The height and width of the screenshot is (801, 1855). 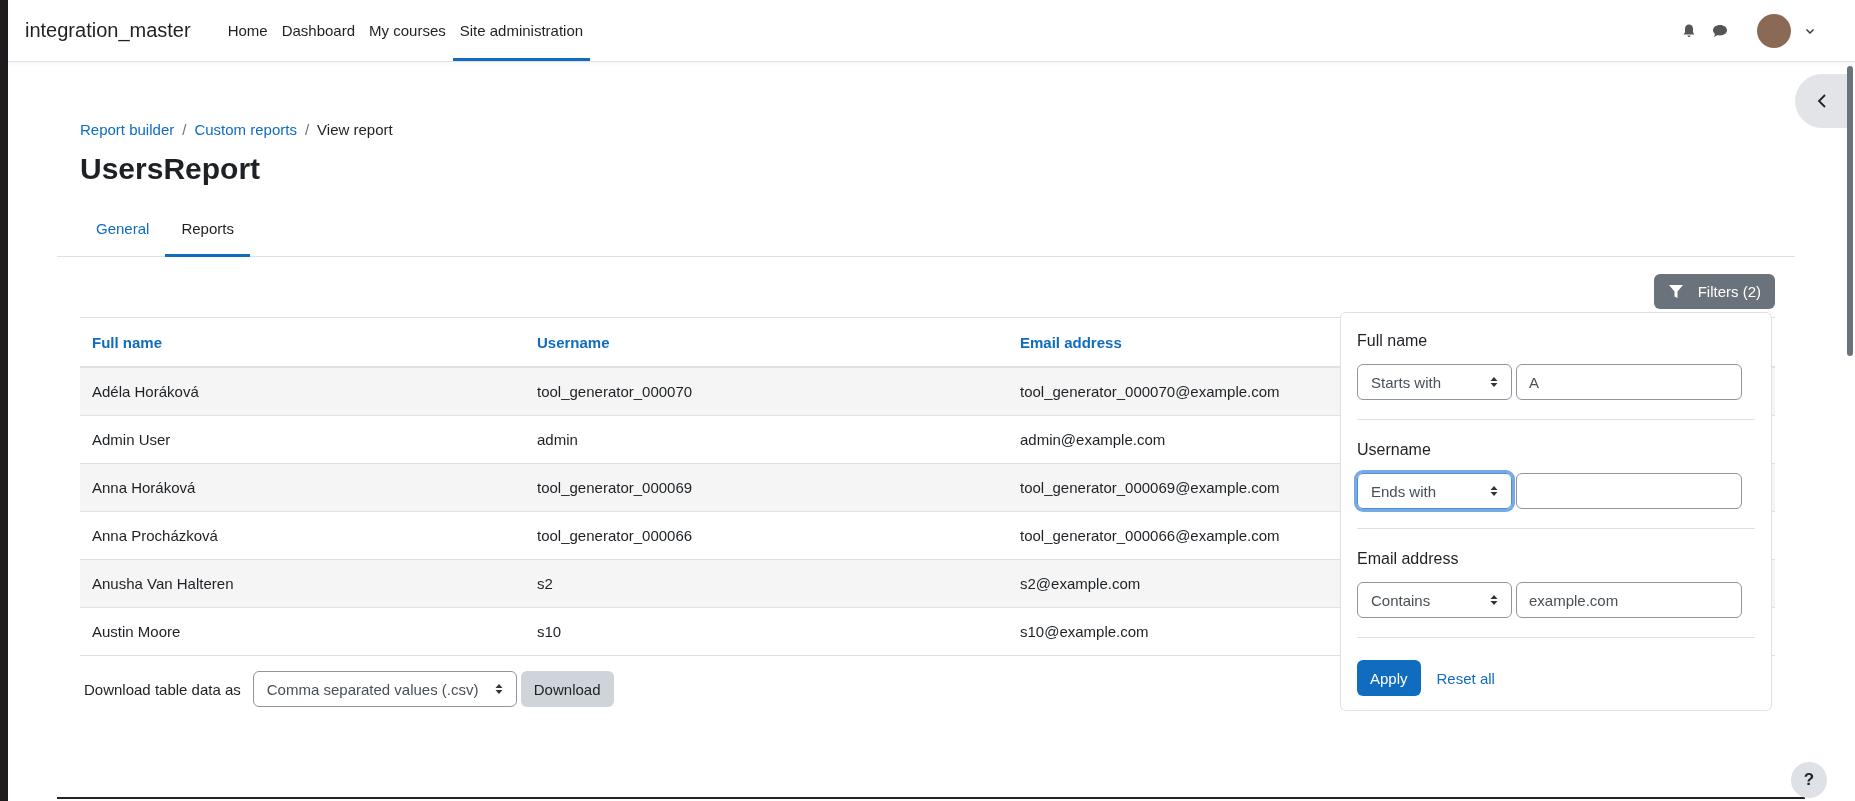 I want to click on tab: Reports, so click(x=207, y=233).